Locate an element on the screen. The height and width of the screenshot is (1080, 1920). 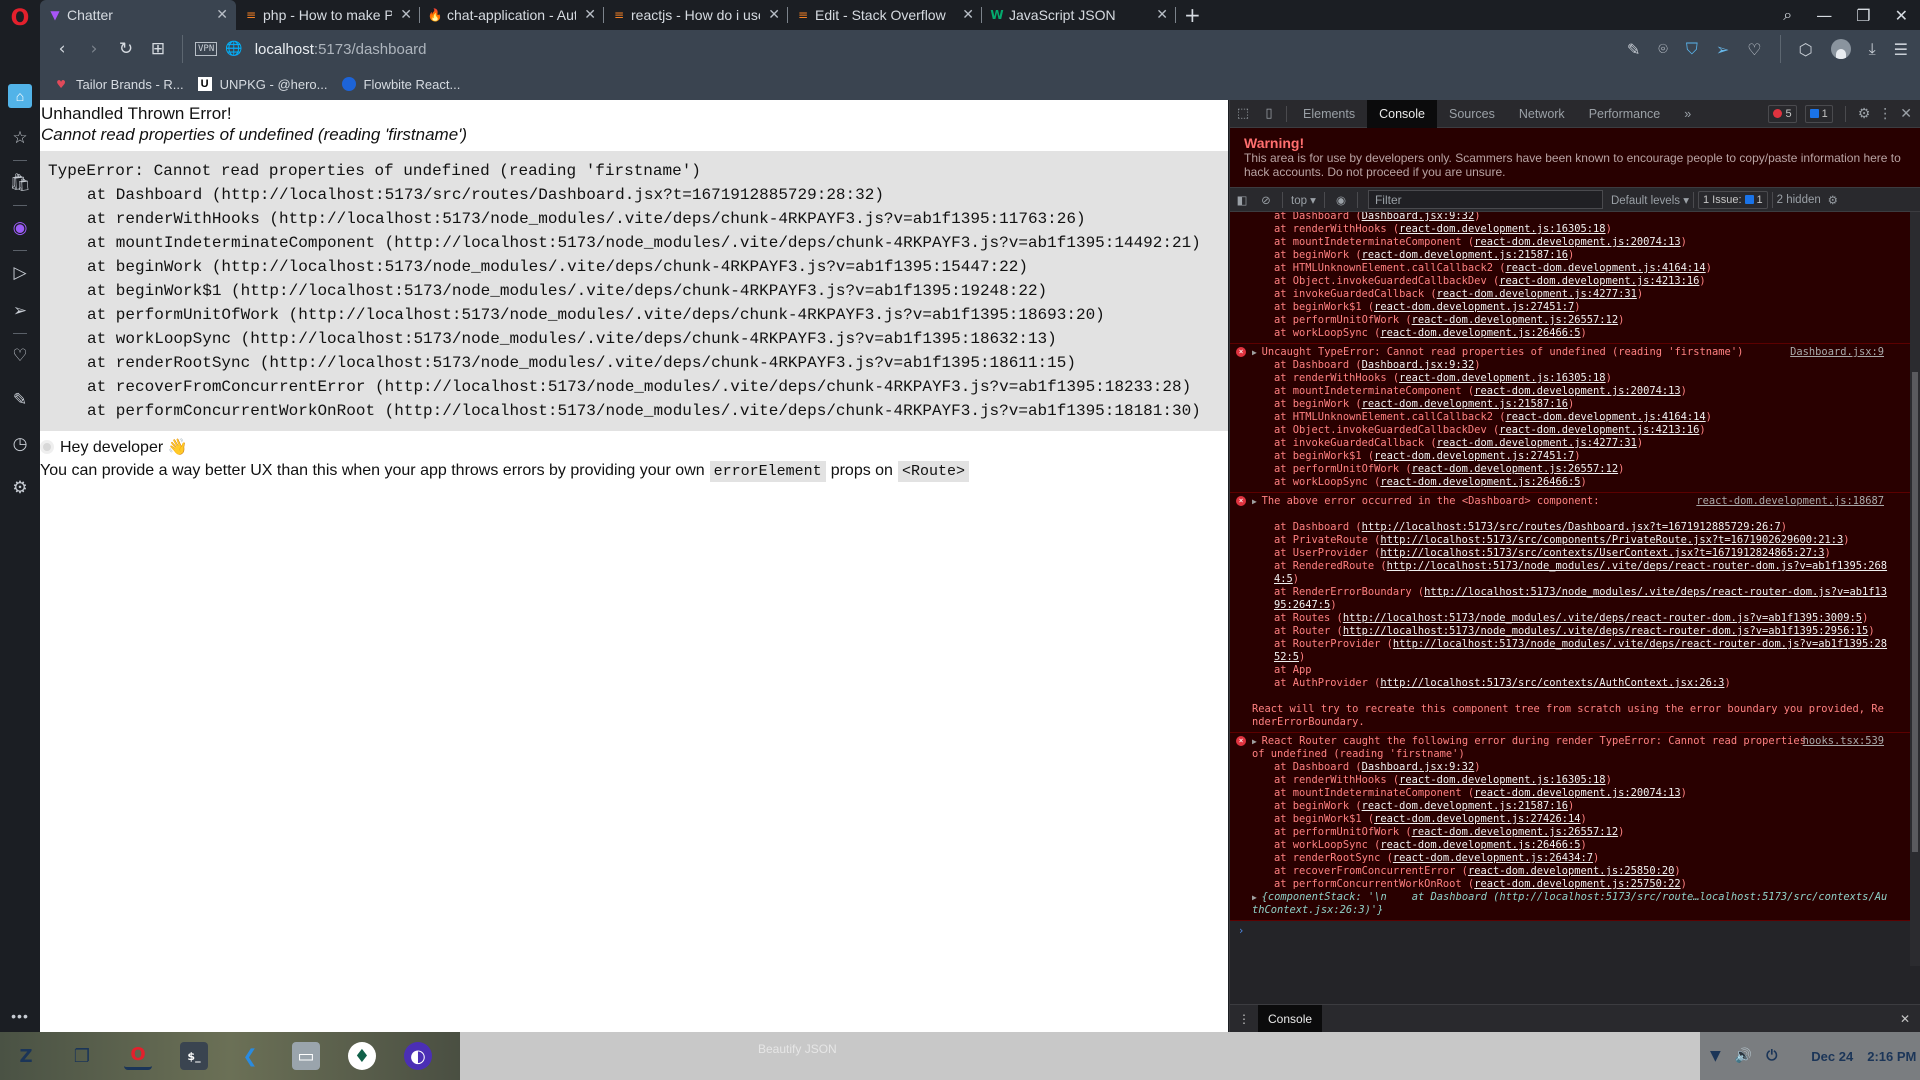
source-link: react-dom.development.js:16305:18 is located at coordinates (1502, 378).